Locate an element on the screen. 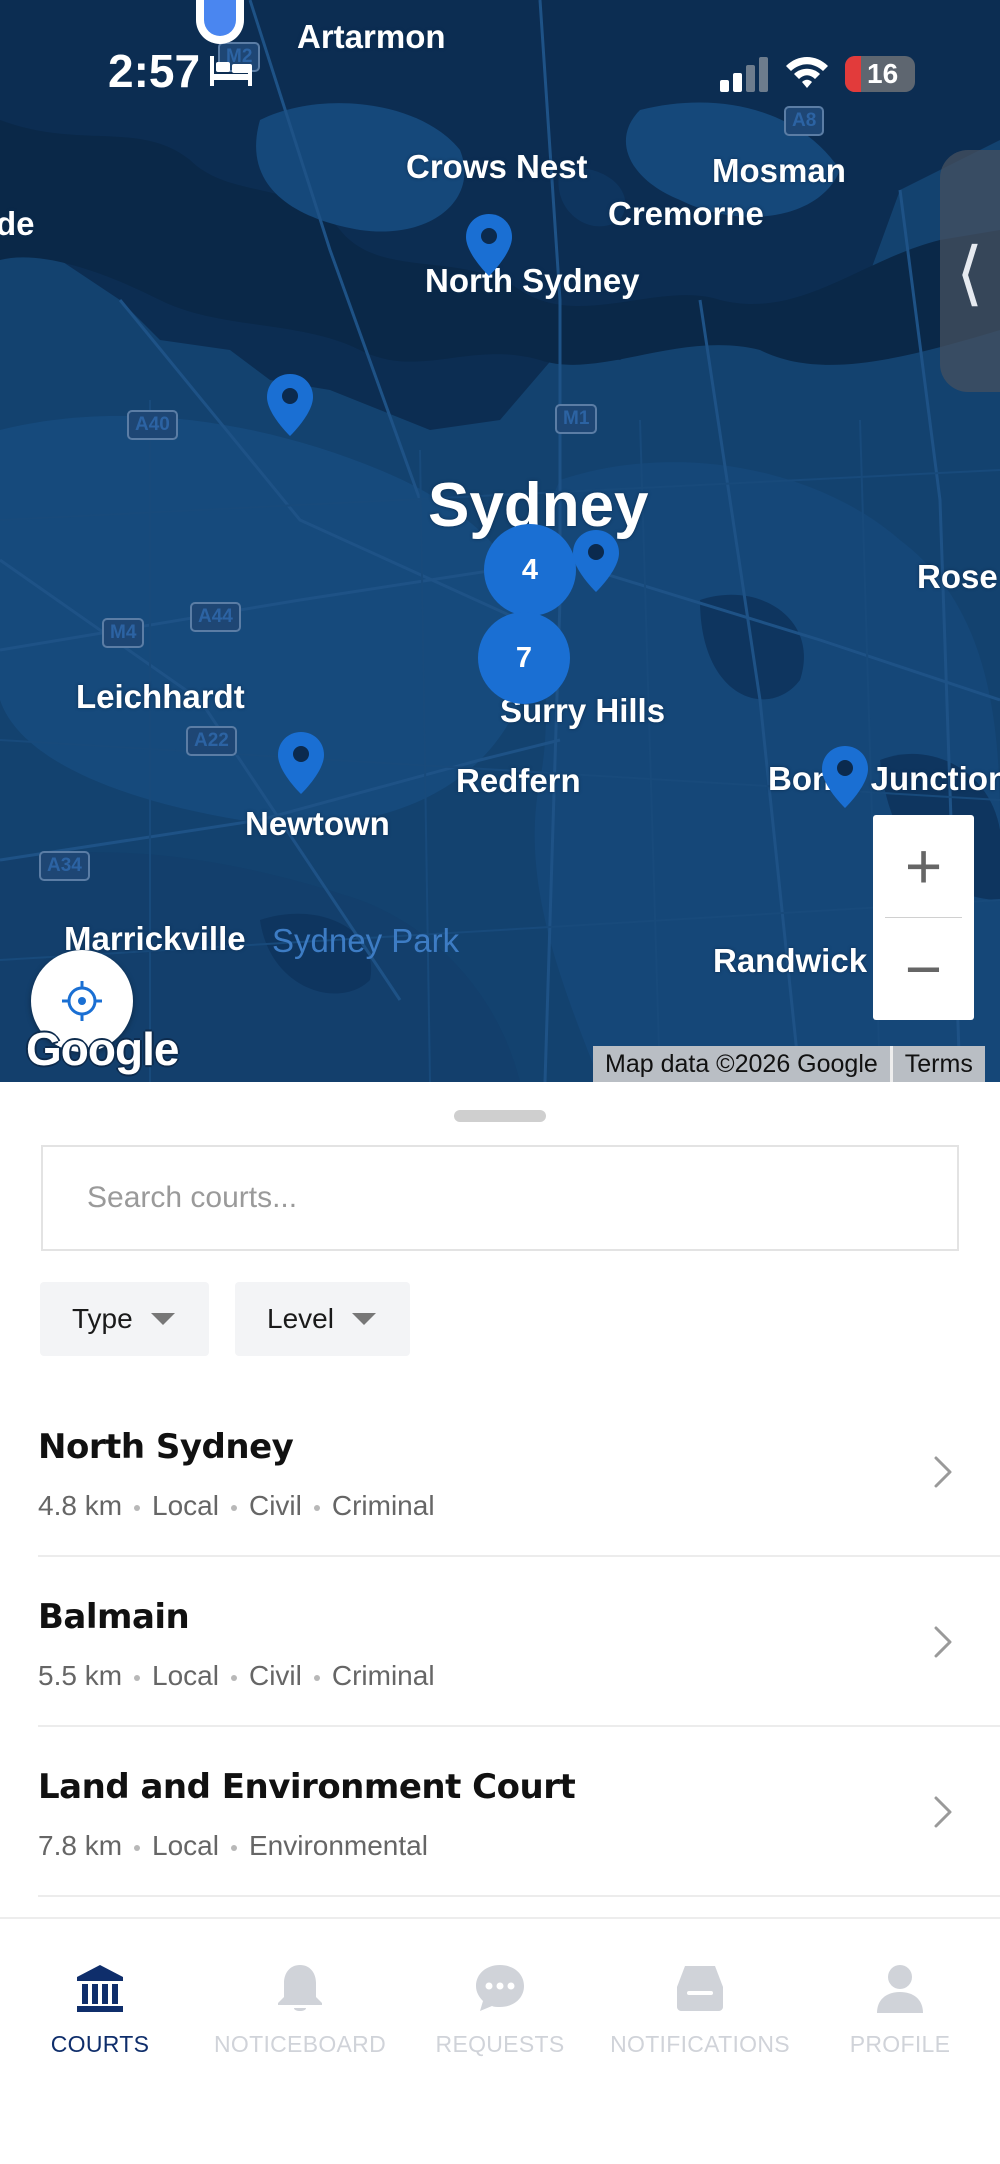 Image resolution: width=1000 pixels, height=2164 pixels. type-filter-label: Type is located at coordinates (102, 1318).